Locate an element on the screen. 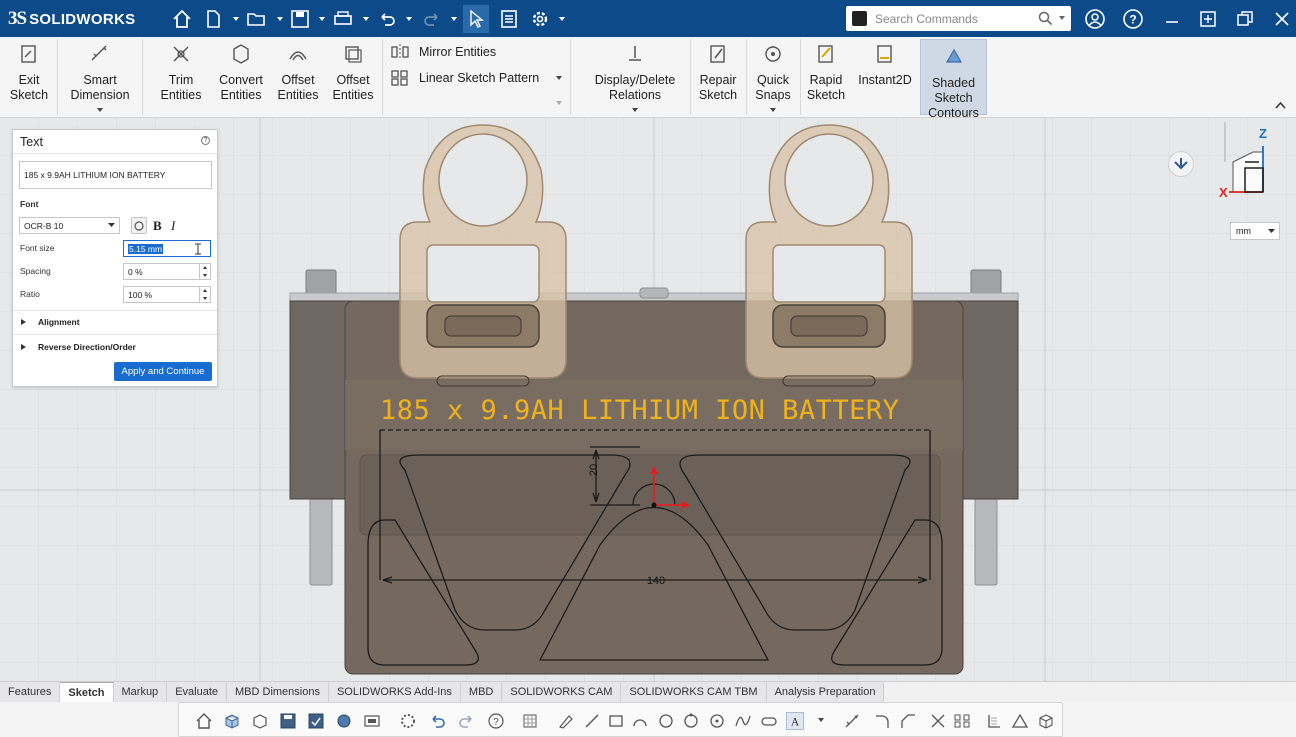  point-circle-icon is located at coordinates (717, 721).